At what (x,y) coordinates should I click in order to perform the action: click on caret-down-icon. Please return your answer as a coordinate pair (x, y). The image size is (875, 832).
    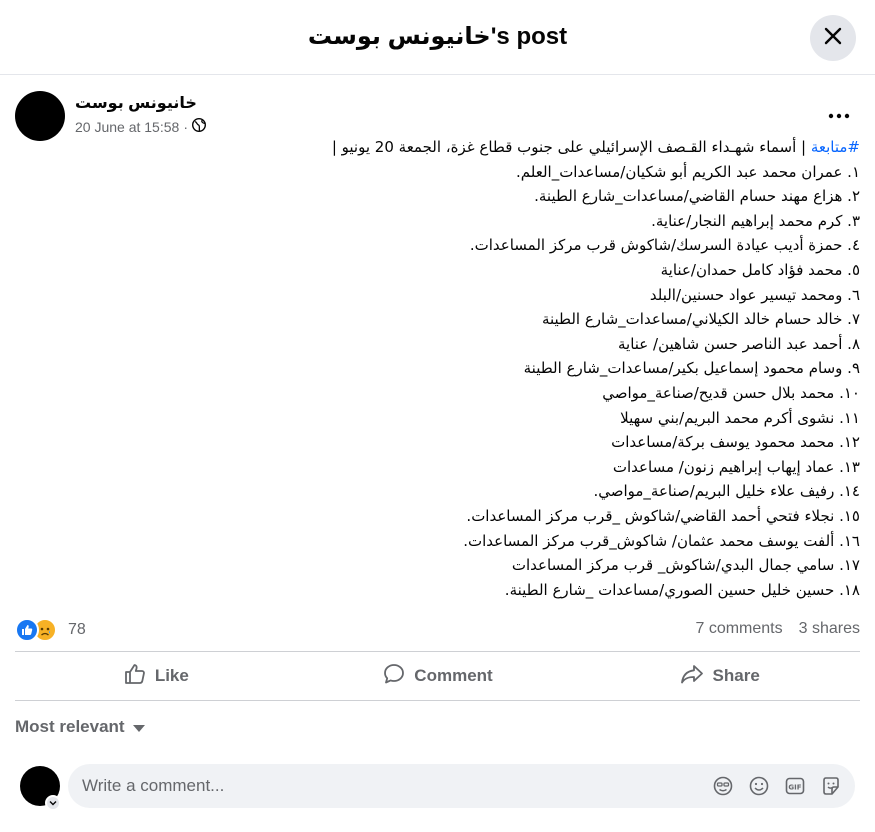
    Looking at the image, I should click on (138, 728).